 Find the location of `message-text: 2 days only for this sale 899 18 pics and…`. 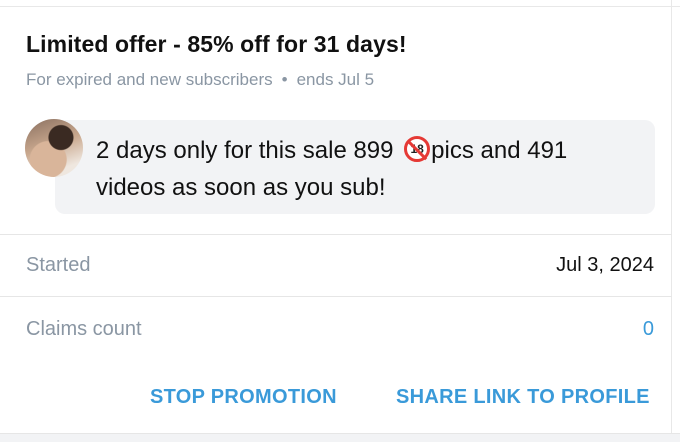

message-text: 2 days only for this sale 899 18 pics and… is located at coordinates (366, 169).